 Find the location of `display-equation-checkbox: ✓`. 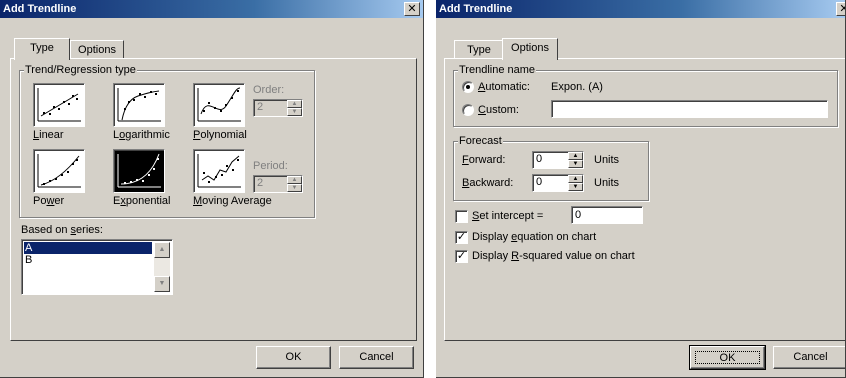

display-equation-checkbox: ✓ is located at coordinates (461, 237).